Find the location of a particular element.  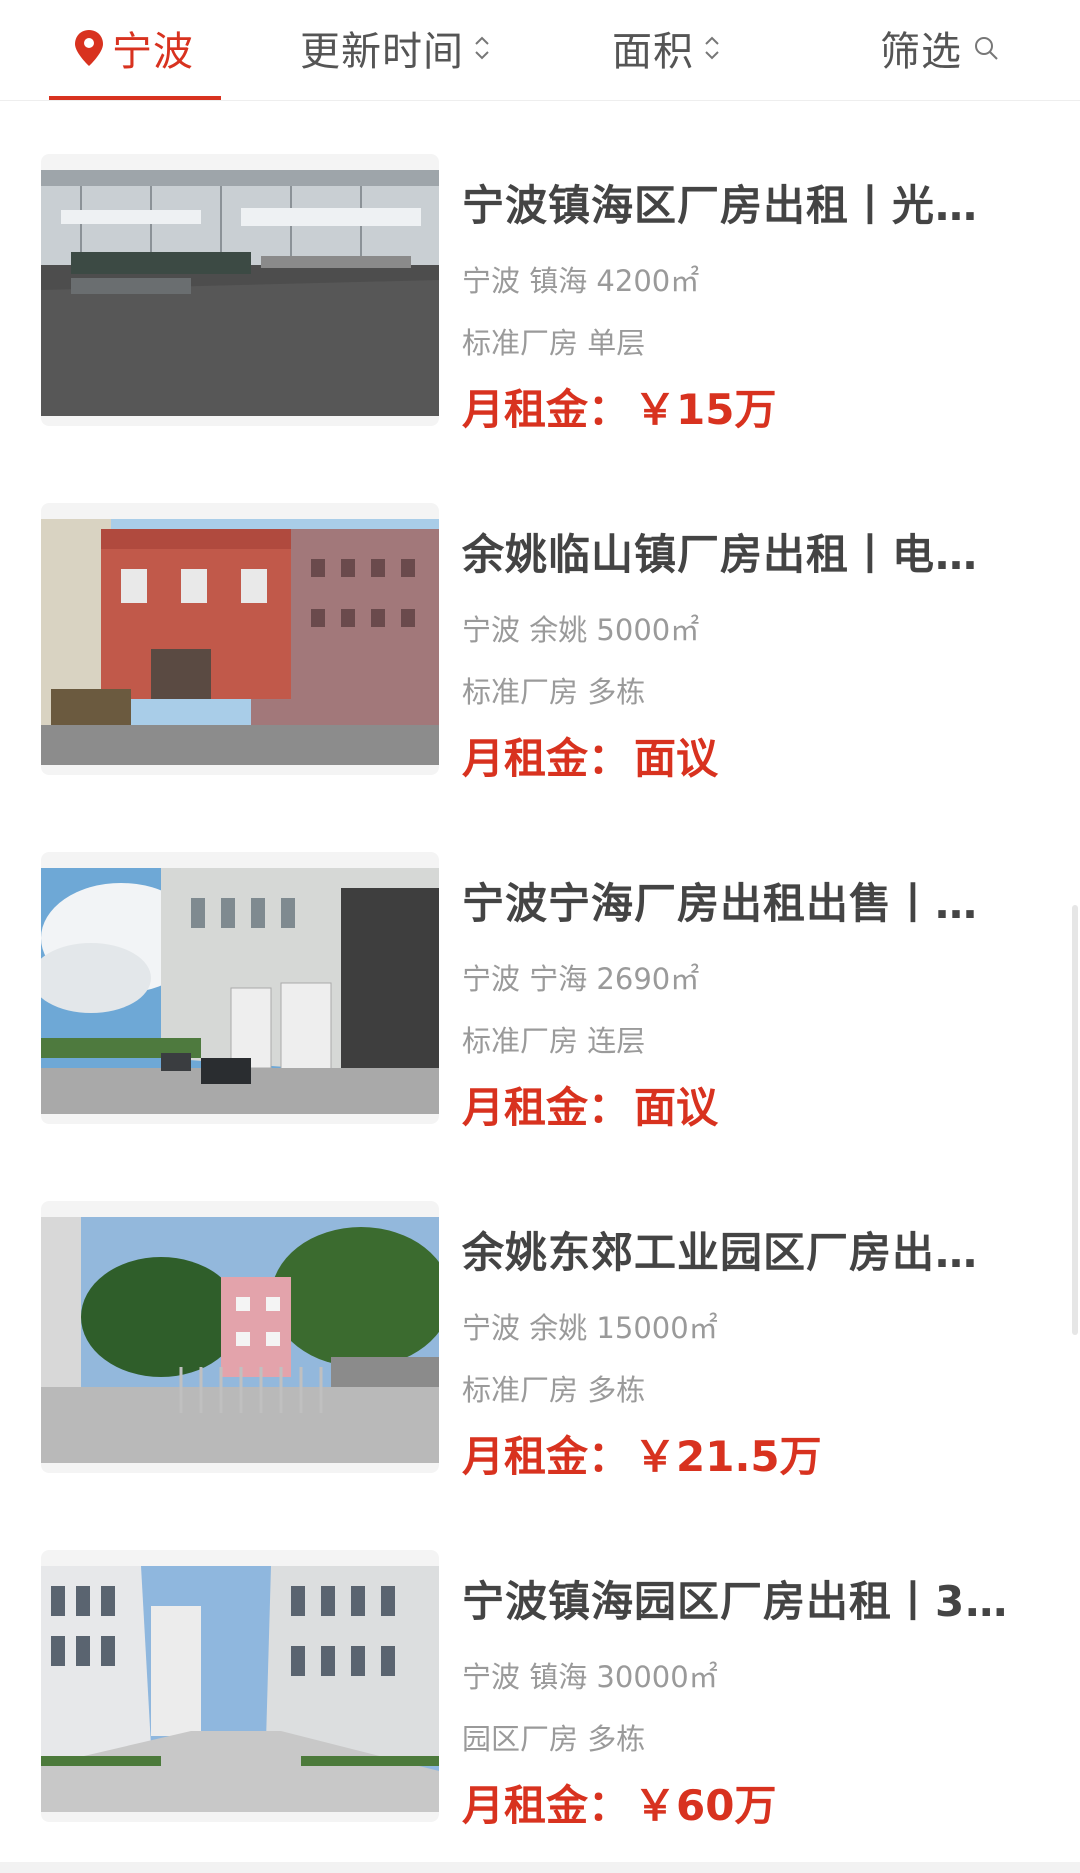

listing-price: 月租金：￥15万 is located at coordinates (619, 406).